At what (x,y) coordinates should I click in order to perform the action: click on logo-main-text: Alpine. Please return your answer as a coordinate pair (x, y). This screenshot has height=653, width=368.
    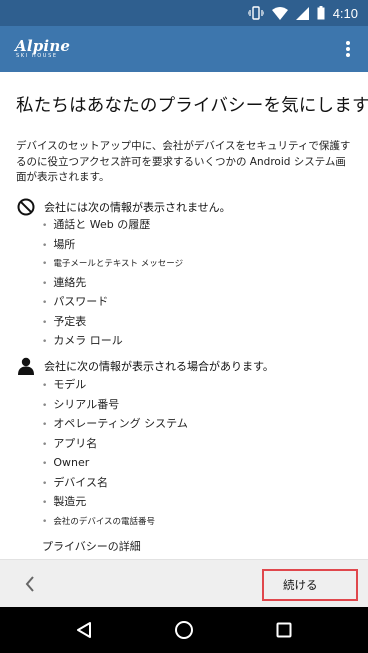
    Looking at the image, I should click on (43, 46).